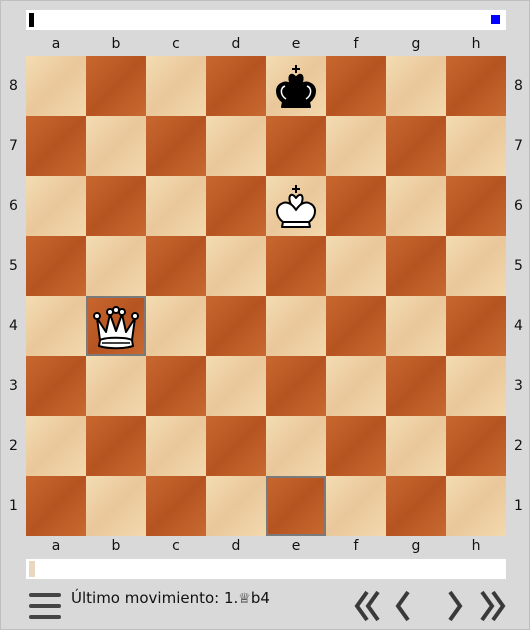  Describe the element at coordinates (416, 386) in the screenshot. I see `square-g3` at that location.